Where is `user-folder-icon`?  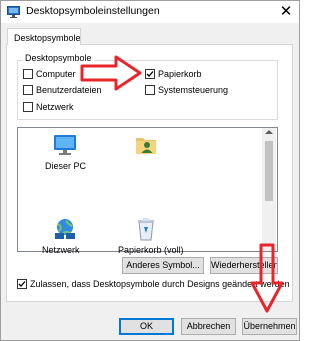
user-folder-icon is located at coordinates (146, 145).